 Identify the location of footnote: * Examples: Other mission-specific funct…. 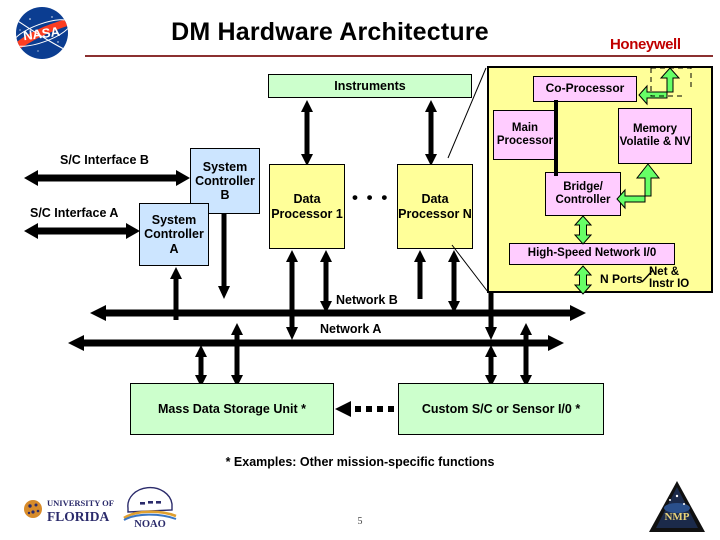
(360, 462).